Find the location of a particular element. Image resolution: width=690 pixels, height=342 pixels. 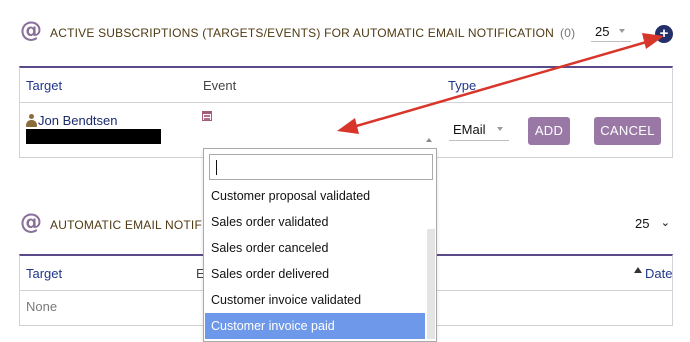

page-size-select-2: 25 ⌄ is located at coordinates (646, 225).